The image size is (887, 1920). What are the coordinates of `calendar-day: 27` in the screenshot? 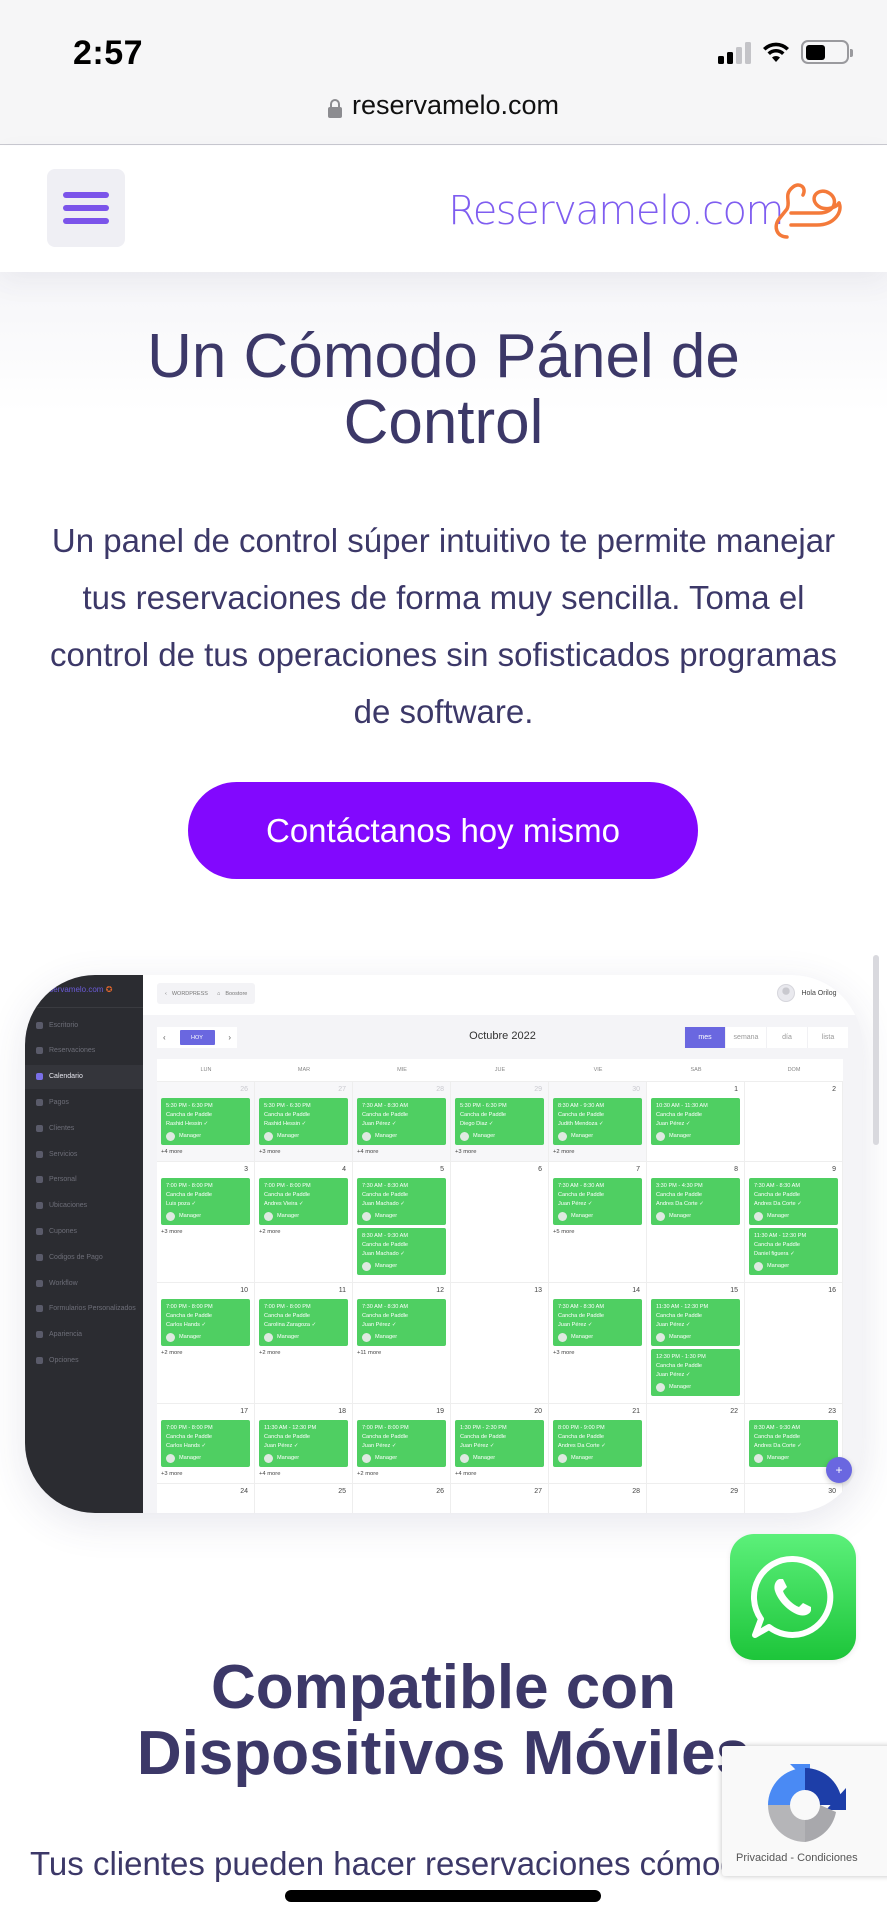 It's located at (500, 1498).